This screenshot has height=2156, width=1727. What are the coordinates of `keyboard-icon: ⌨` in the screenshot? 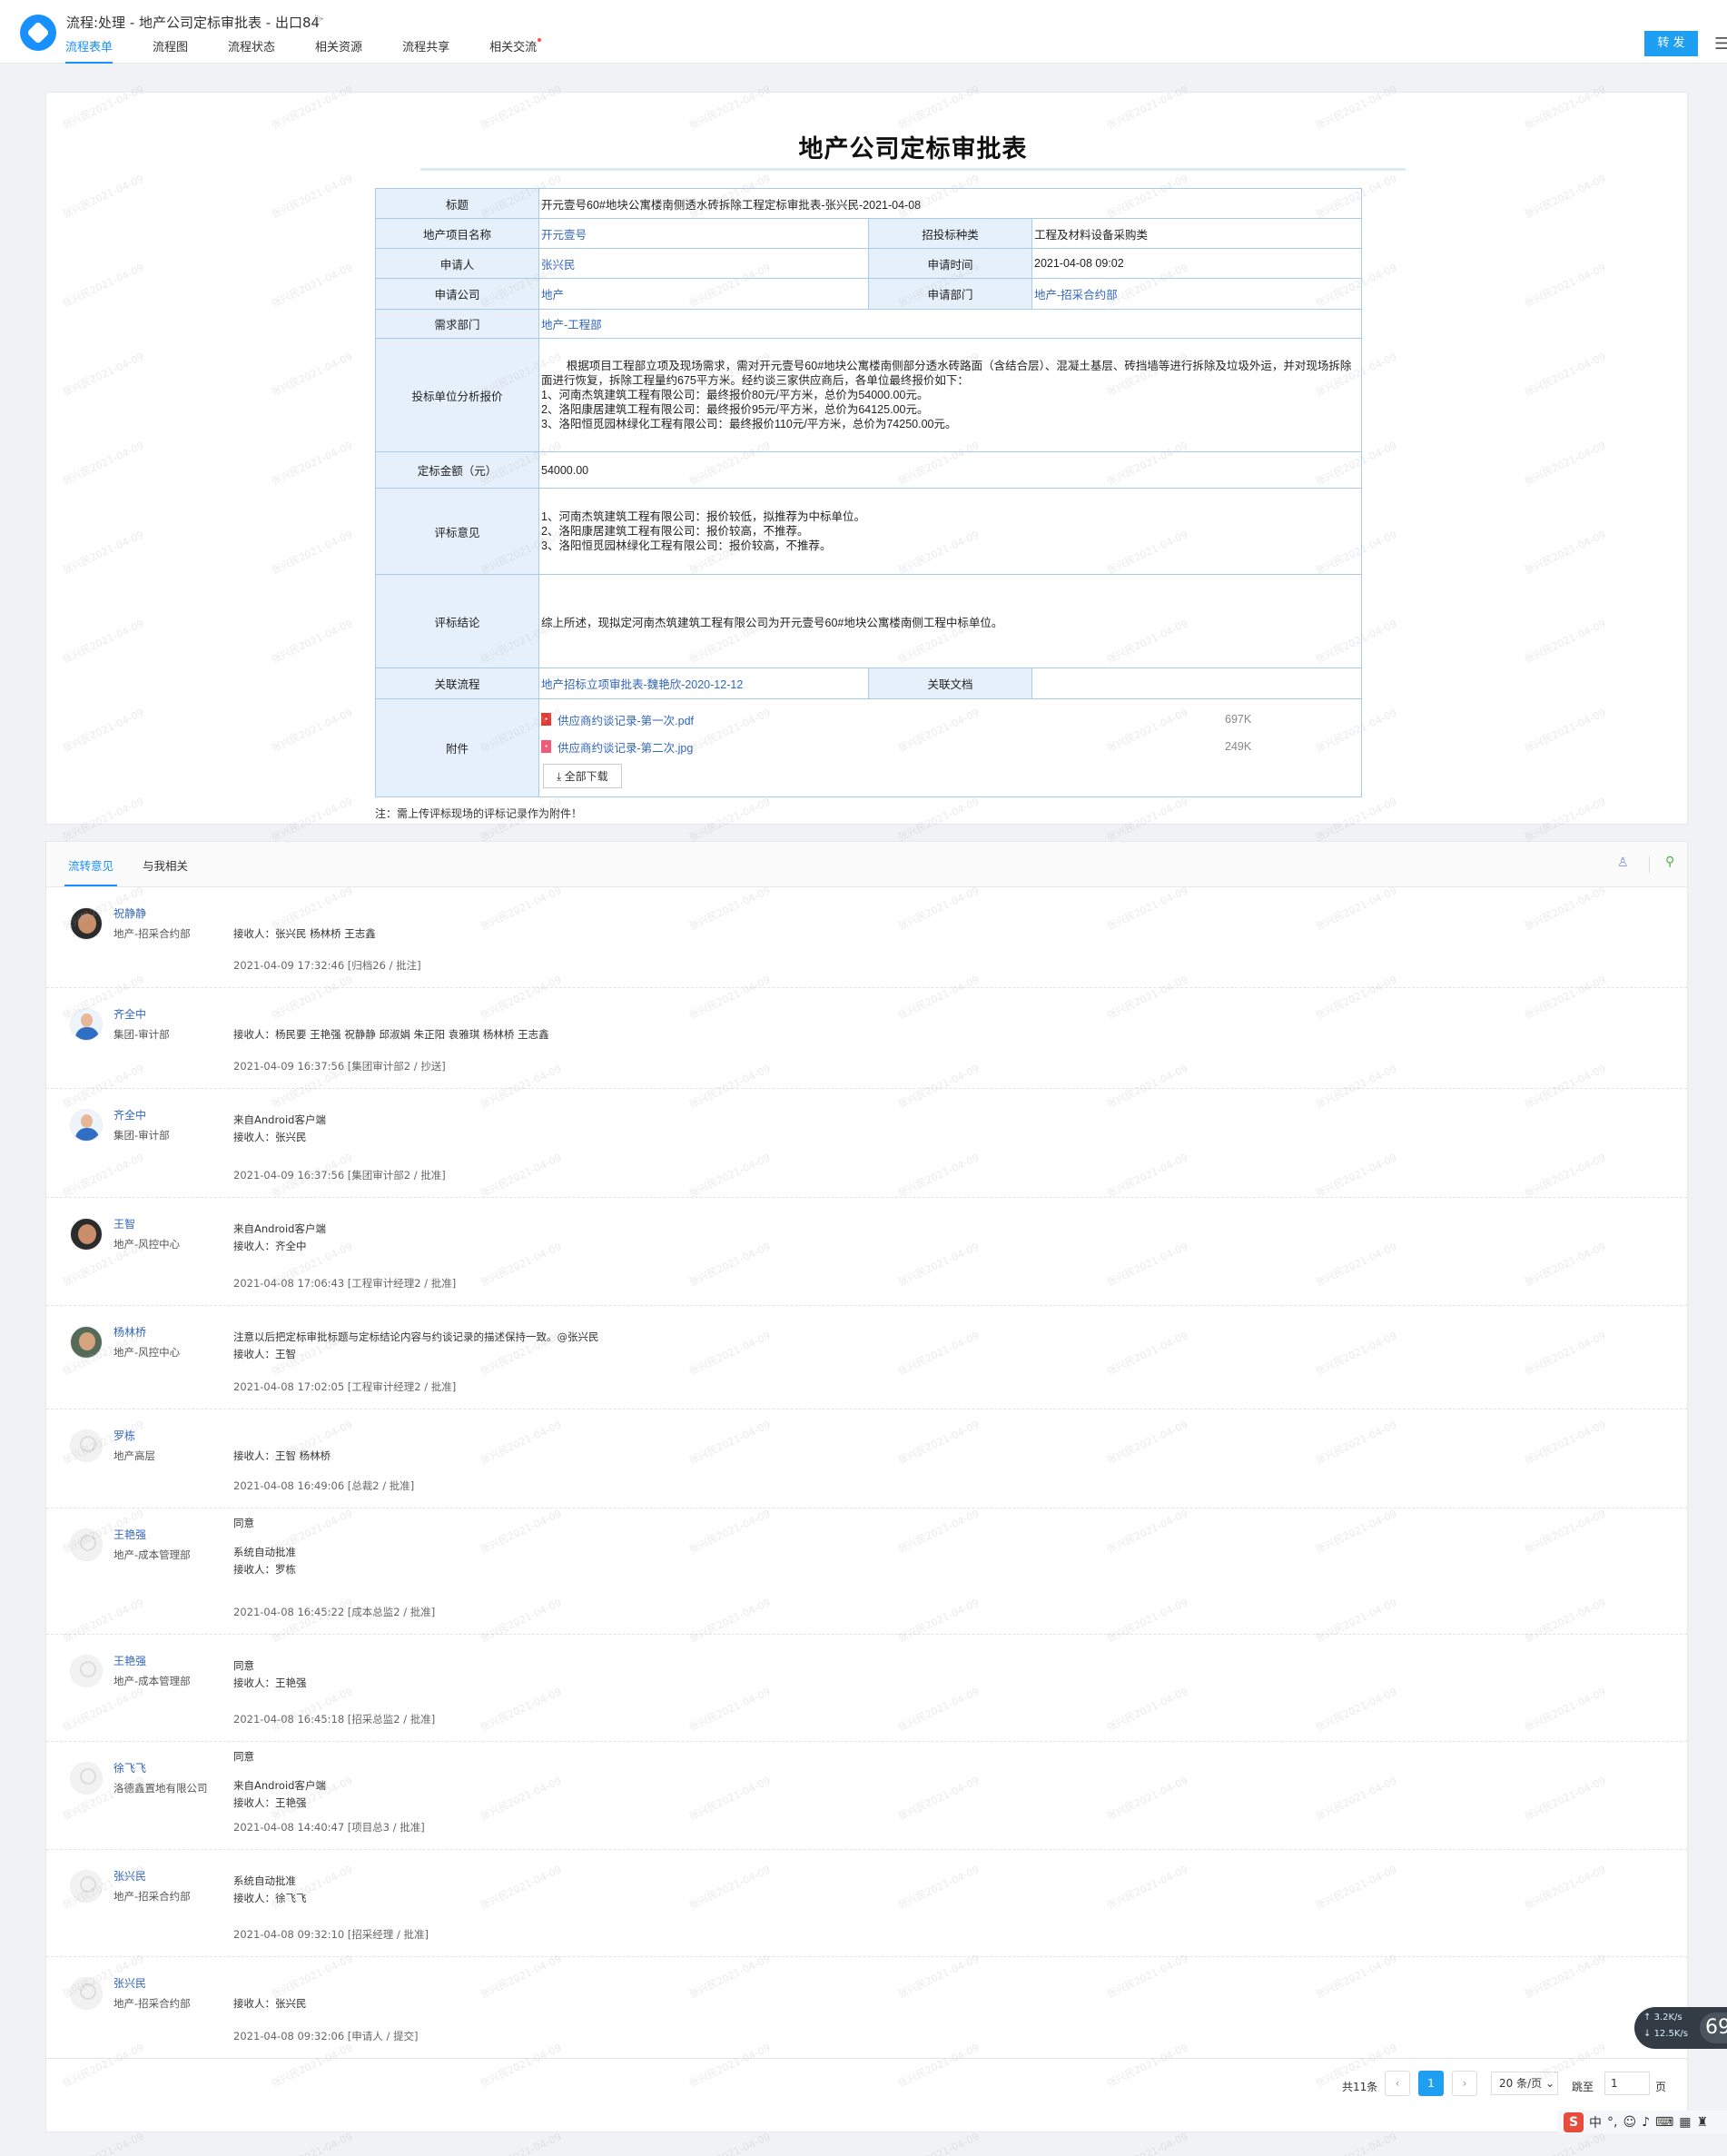 It's located at (1664, 2122).